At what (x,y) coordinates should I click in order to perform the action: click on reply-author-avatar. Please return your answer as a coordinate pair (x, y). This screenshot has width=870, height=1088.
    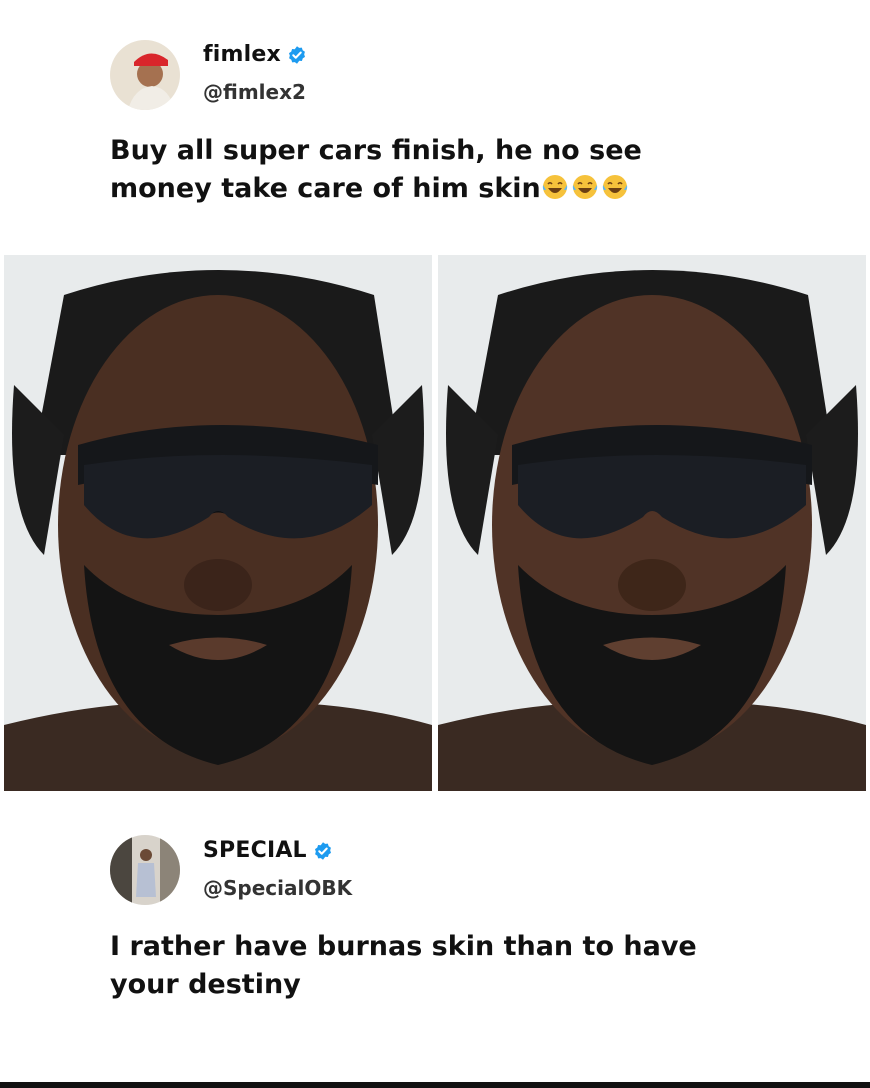
    Looking at the image, I should click on (145, 870).